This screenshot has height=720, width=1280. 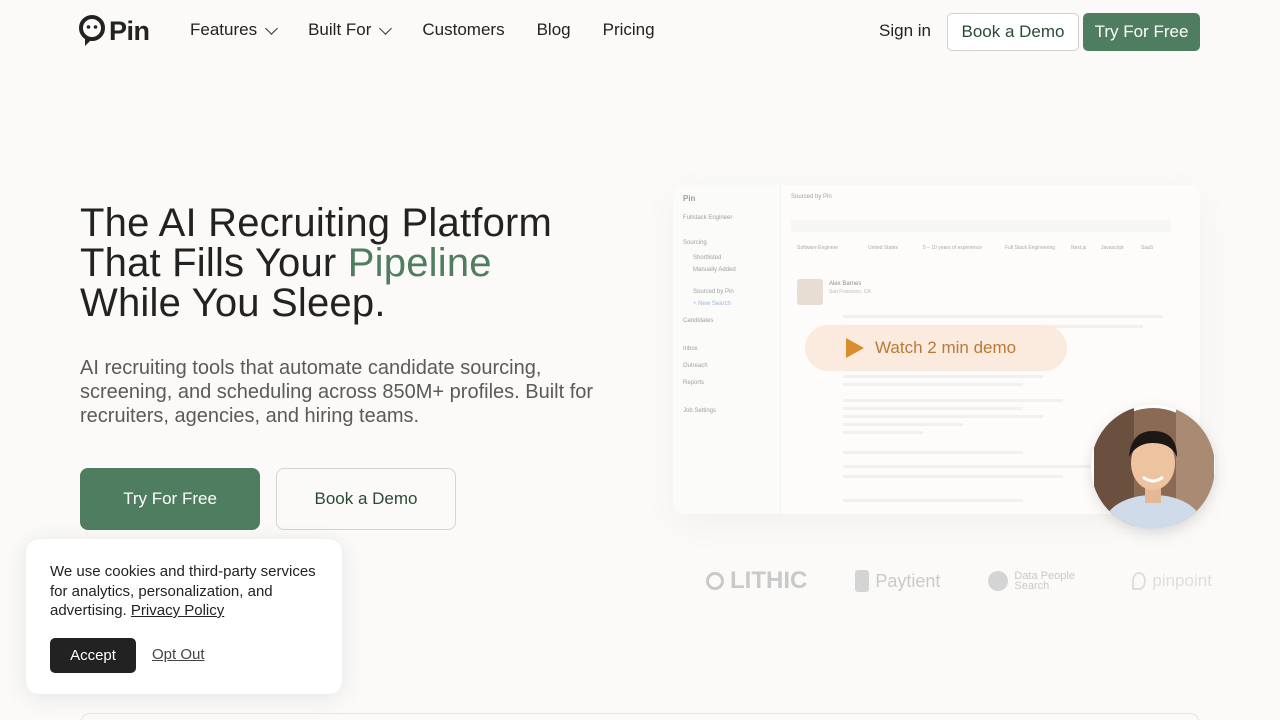 I want to click on nav-book-demo-button: Book a Demo, so click(x=1013, y=32).